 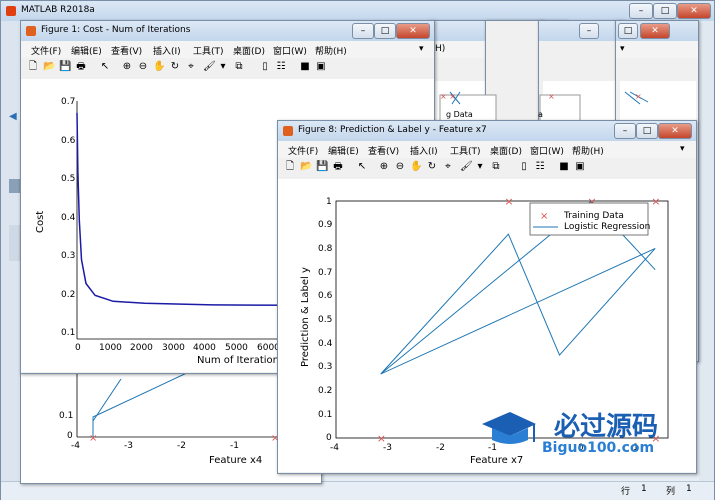 What do you see at coordinates (116, 30) in the screenshot?
I see `figure1-title: Figure 1: Cost - Num of Iterations` at bounding box center [116, 30].